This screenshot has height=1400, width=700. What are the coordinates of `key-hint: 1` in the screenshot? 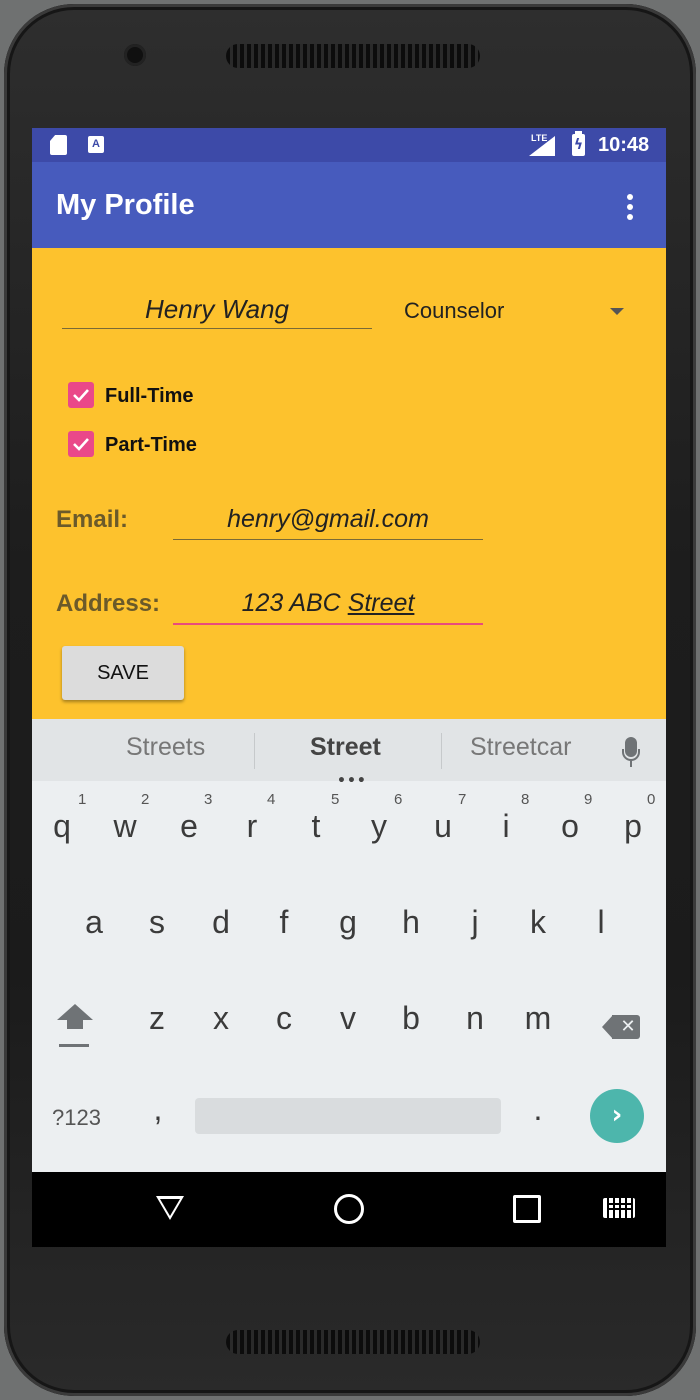 It's located at (82, 799).